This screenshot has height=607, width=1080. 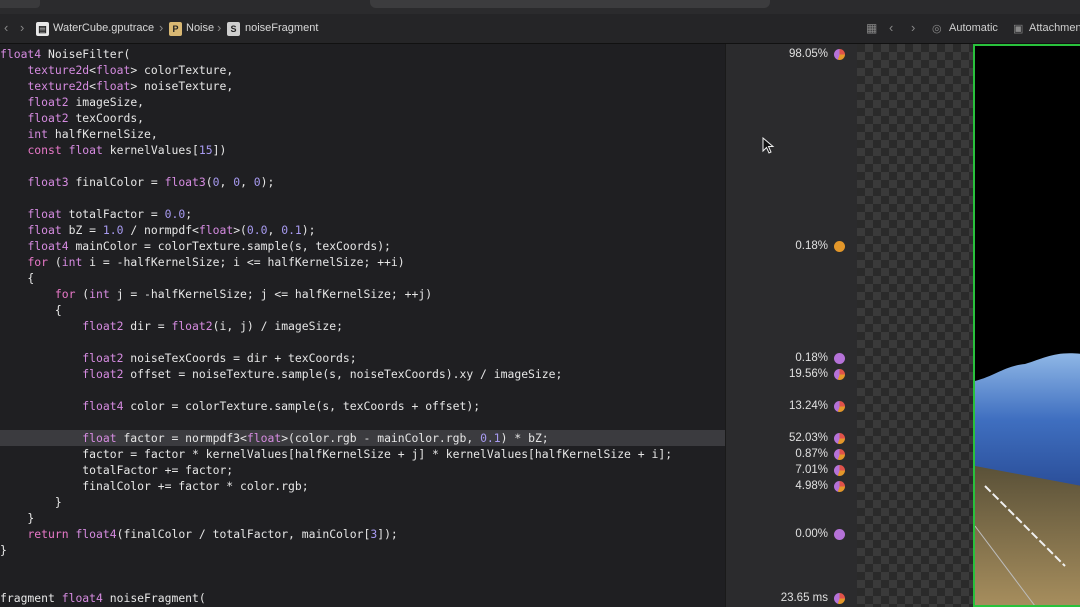 What do you see at coordinates (362, 358) in the screenshot?
I see `code-line: float2 noiseTexCoords = dir + texCoords;` at bounding box center [362, 358].